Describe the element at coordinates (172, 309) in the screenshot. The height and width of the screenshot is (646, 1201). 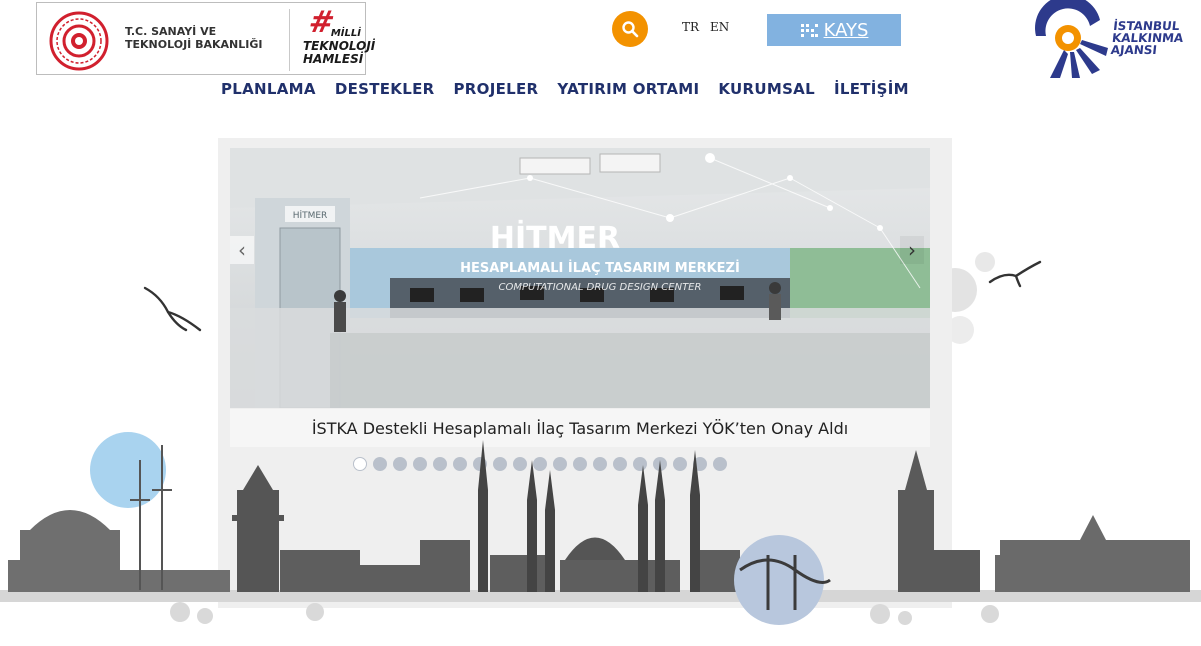
I see `seagull-left-icon` at that location.